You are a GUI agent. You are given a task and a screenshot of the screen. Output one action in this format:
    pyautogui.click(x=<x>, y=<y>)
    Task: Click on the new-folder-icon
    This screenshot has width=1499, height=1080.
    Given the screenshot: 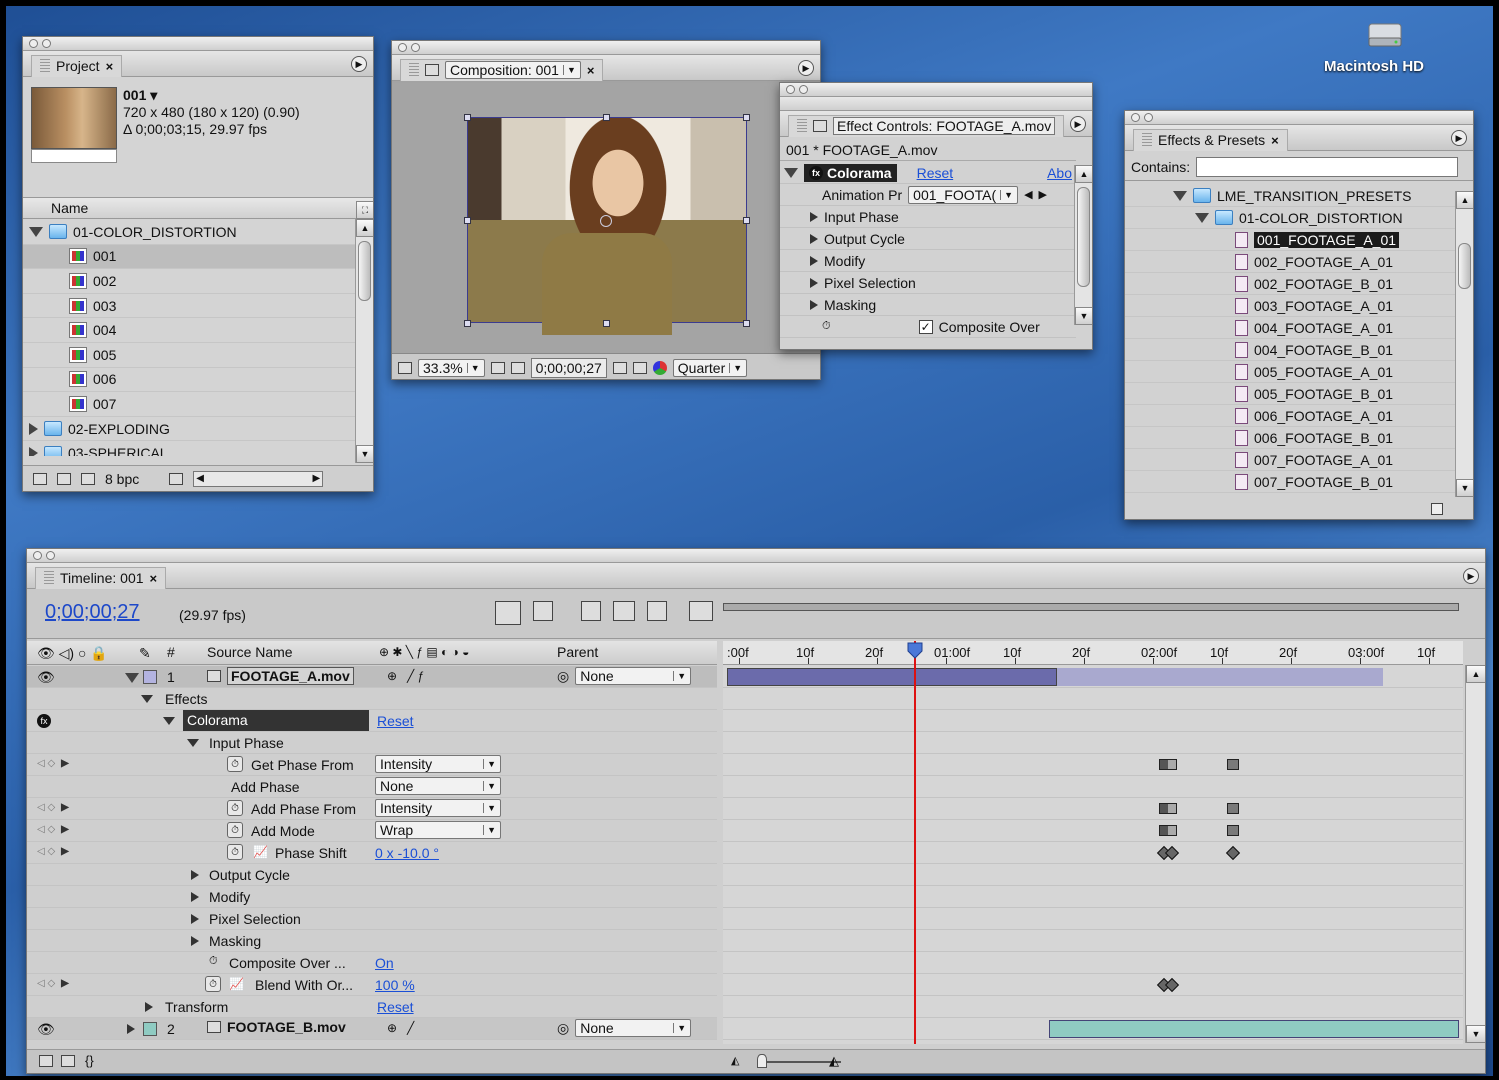 What is the action you would take?
    pyautogui.click(x=64, y=478)
    